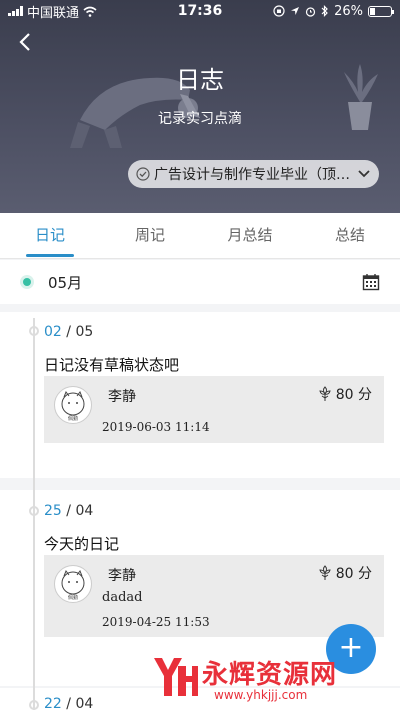  Describe the element at coordinates (200, 282) in the screenshot. I see `month-header: 05月` at that location.